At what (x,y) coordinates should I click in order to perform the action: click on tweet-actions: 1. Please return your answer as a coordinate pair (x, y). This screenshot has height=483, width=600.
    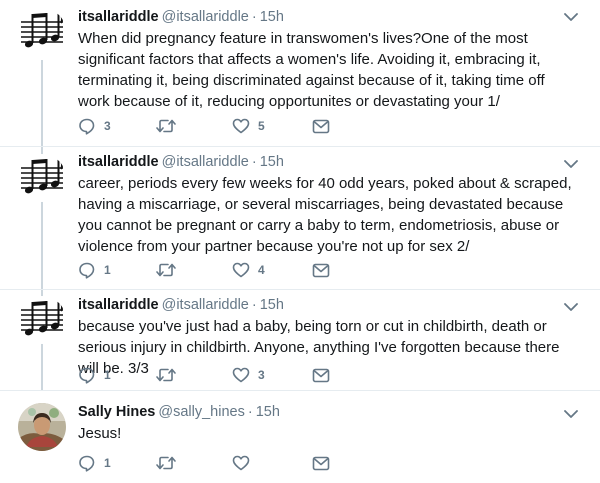
    Looking at the image, I should click on (204, 463).